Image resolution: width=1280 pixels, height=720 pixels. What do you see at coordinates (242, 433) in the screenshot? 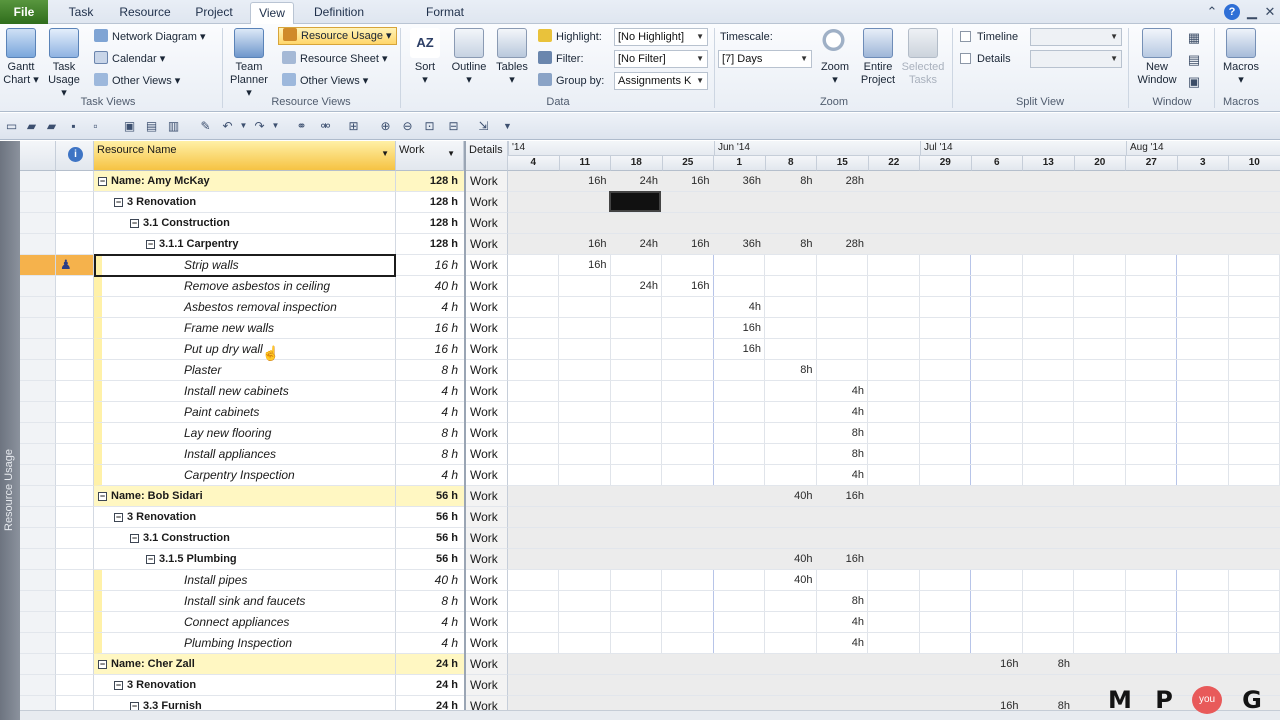
I see `assignment-row: Lay new flooring 8 h` at bounding box center [242, 433].